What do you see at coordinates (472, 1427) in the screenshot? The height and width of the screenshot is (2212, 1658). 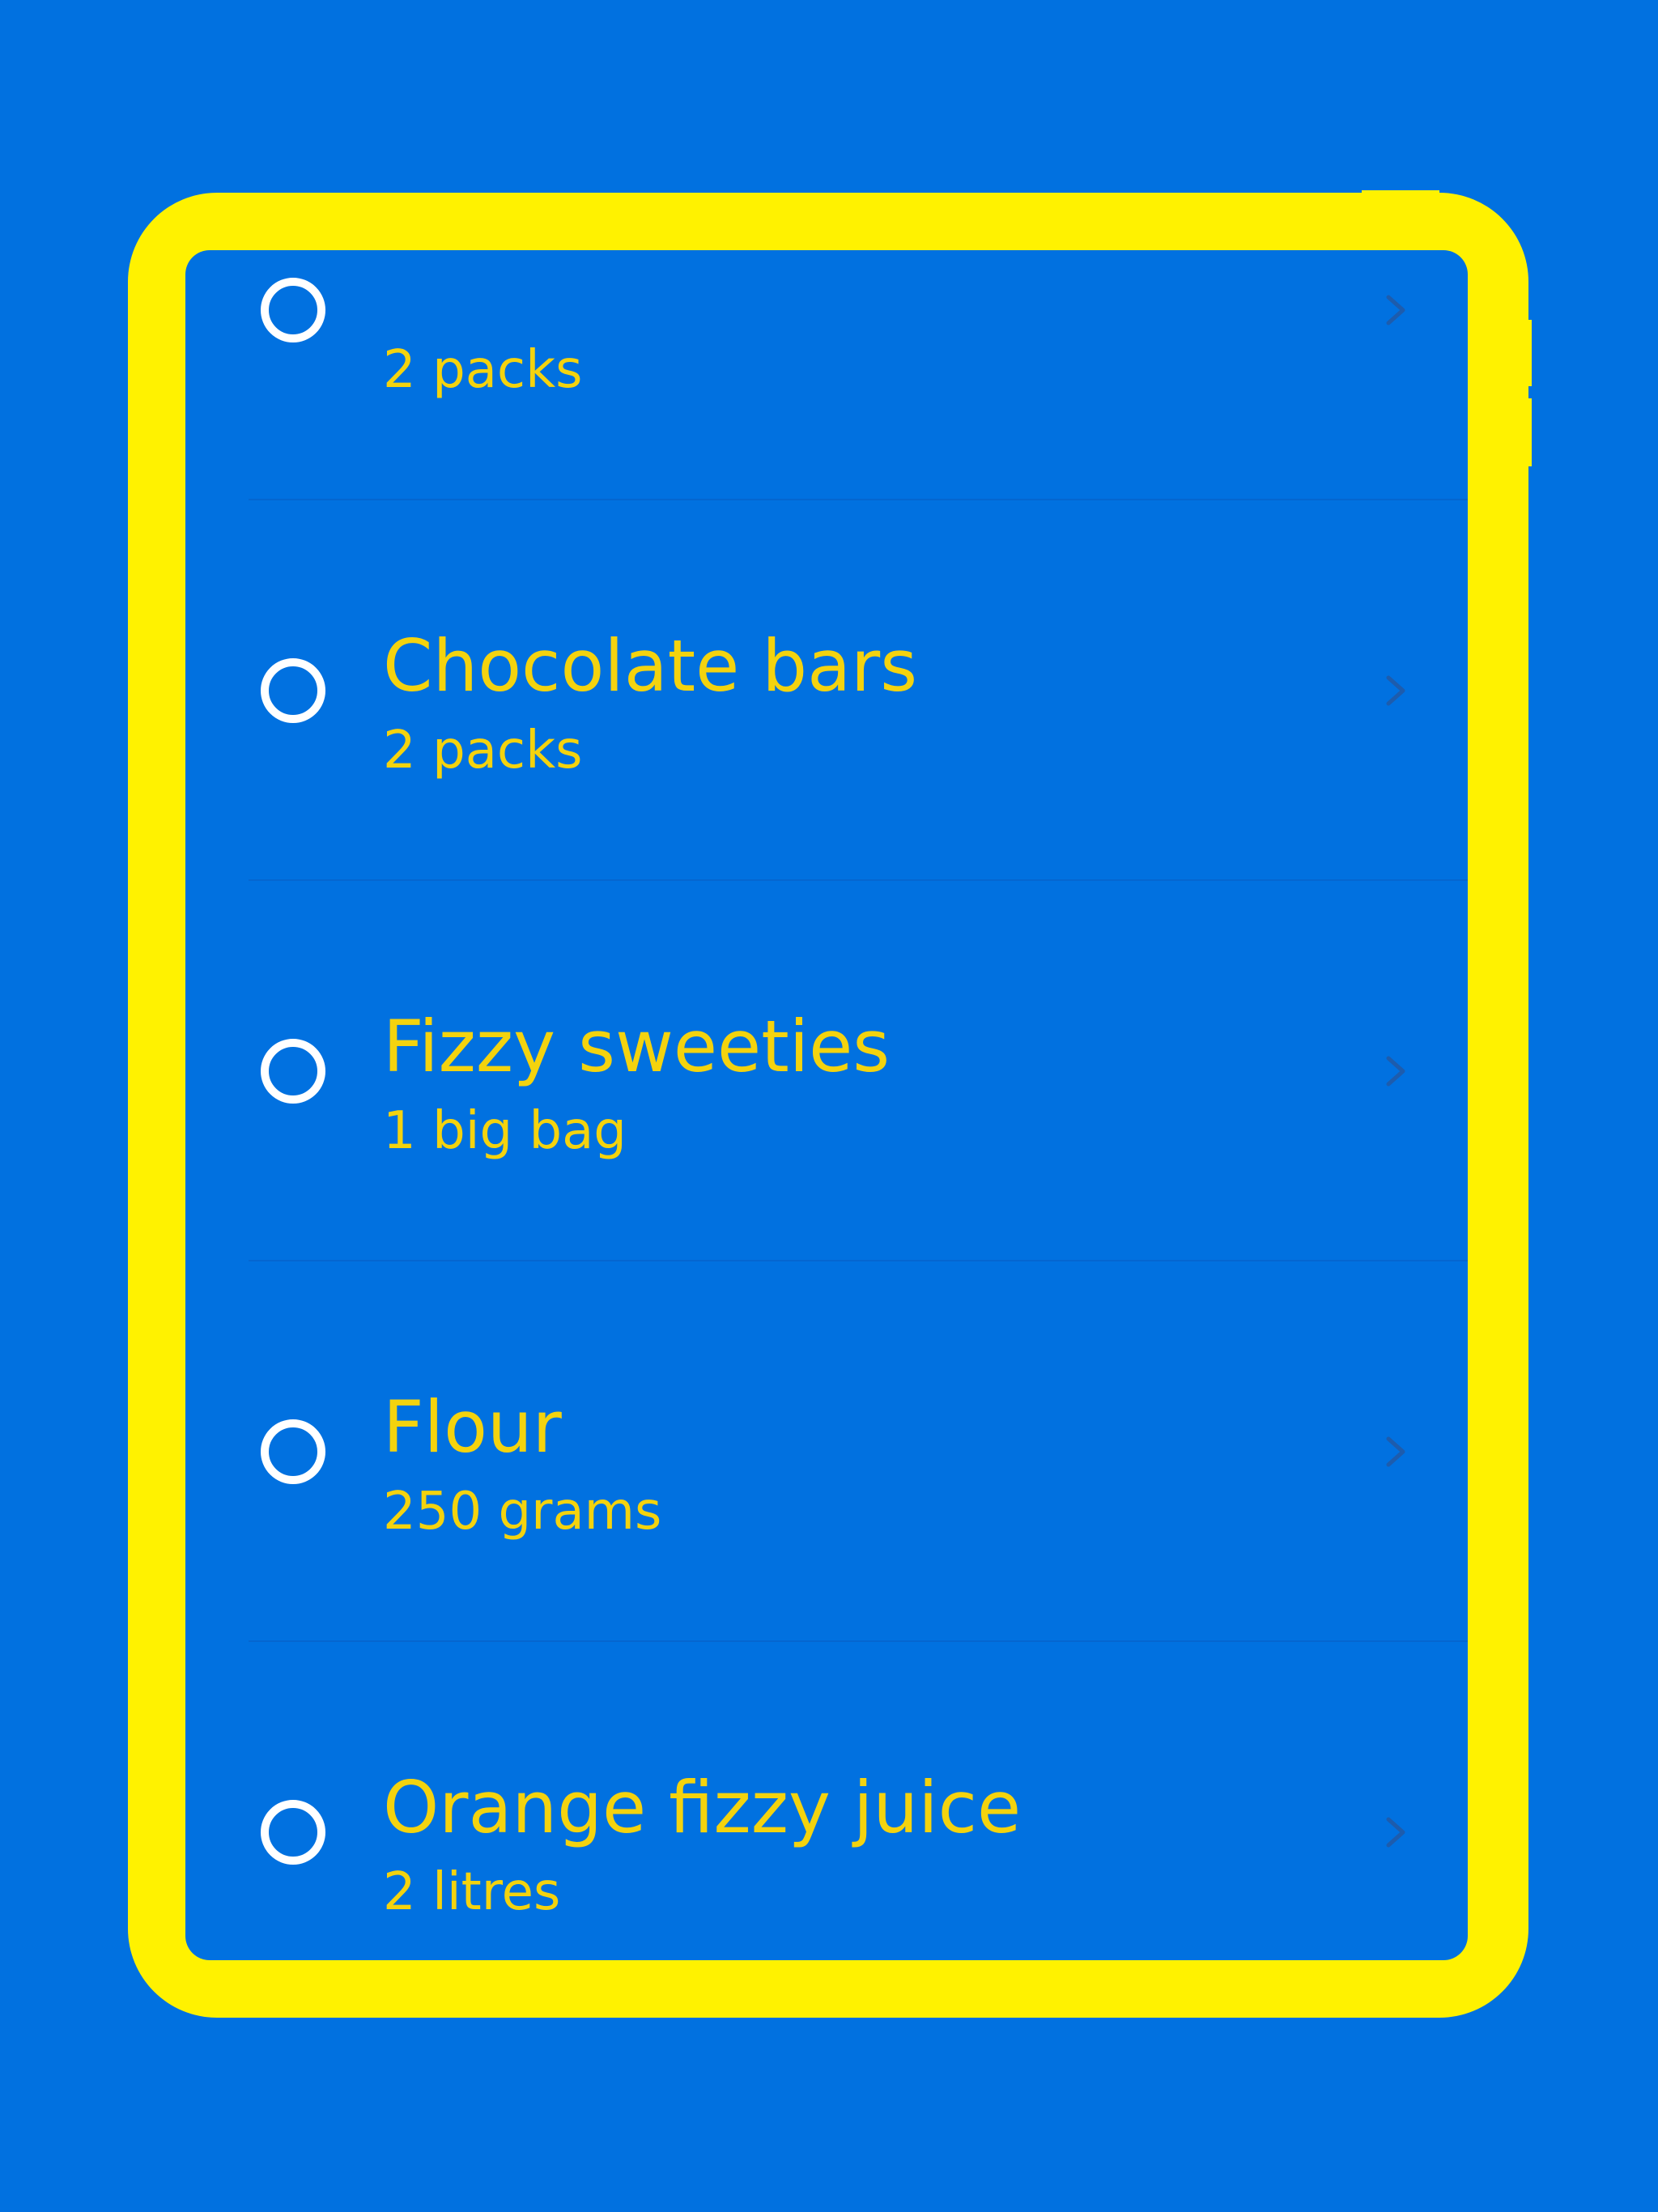 I see `item-title: Flour` at bounding box center [472, 1427].